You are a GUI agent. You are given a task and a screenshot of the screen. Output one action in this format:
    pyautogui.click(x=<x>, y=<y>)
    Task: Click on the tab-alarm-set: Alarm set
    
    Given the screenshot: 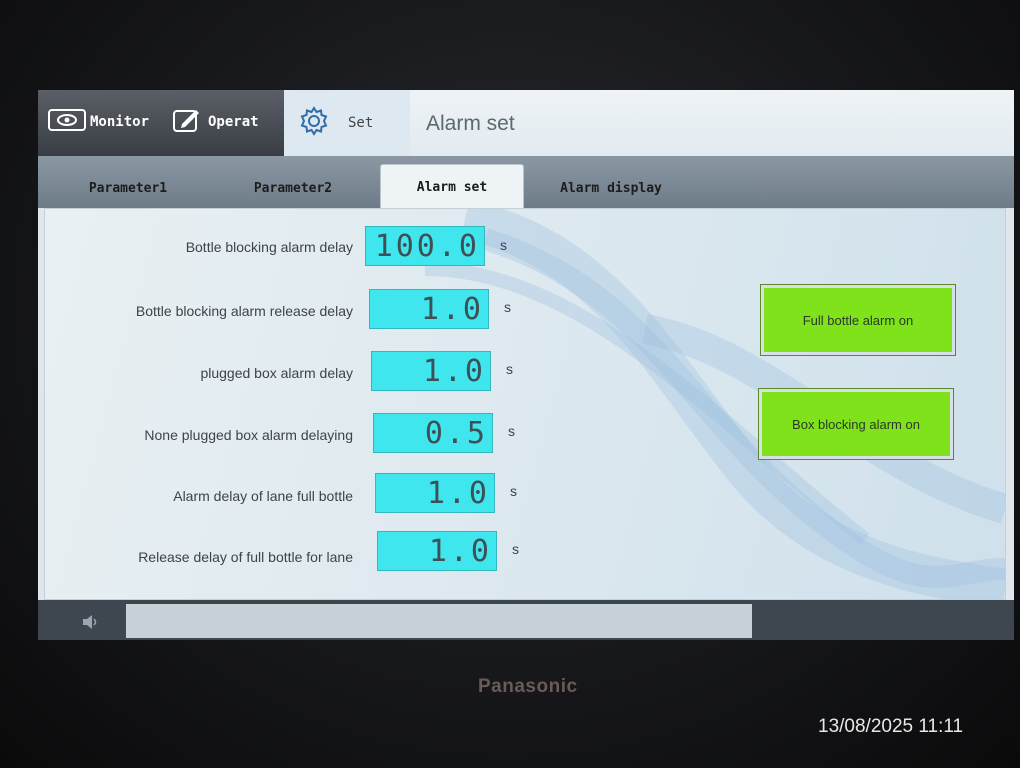 What is the action you would take?
    pyautogui.click(x=452, y=186)
    